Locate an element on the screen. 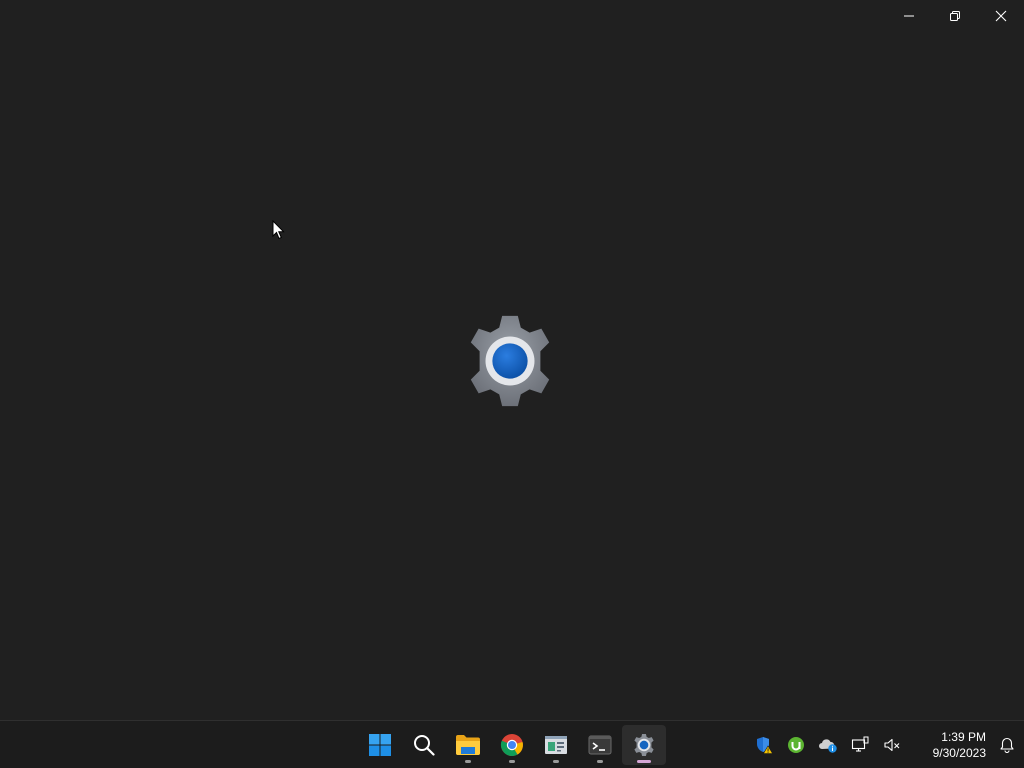 The height and width of the screenshot is (768, 1024). taskbar: 1:39 PM 9/30/2023 is located at coordinates (512, 744).